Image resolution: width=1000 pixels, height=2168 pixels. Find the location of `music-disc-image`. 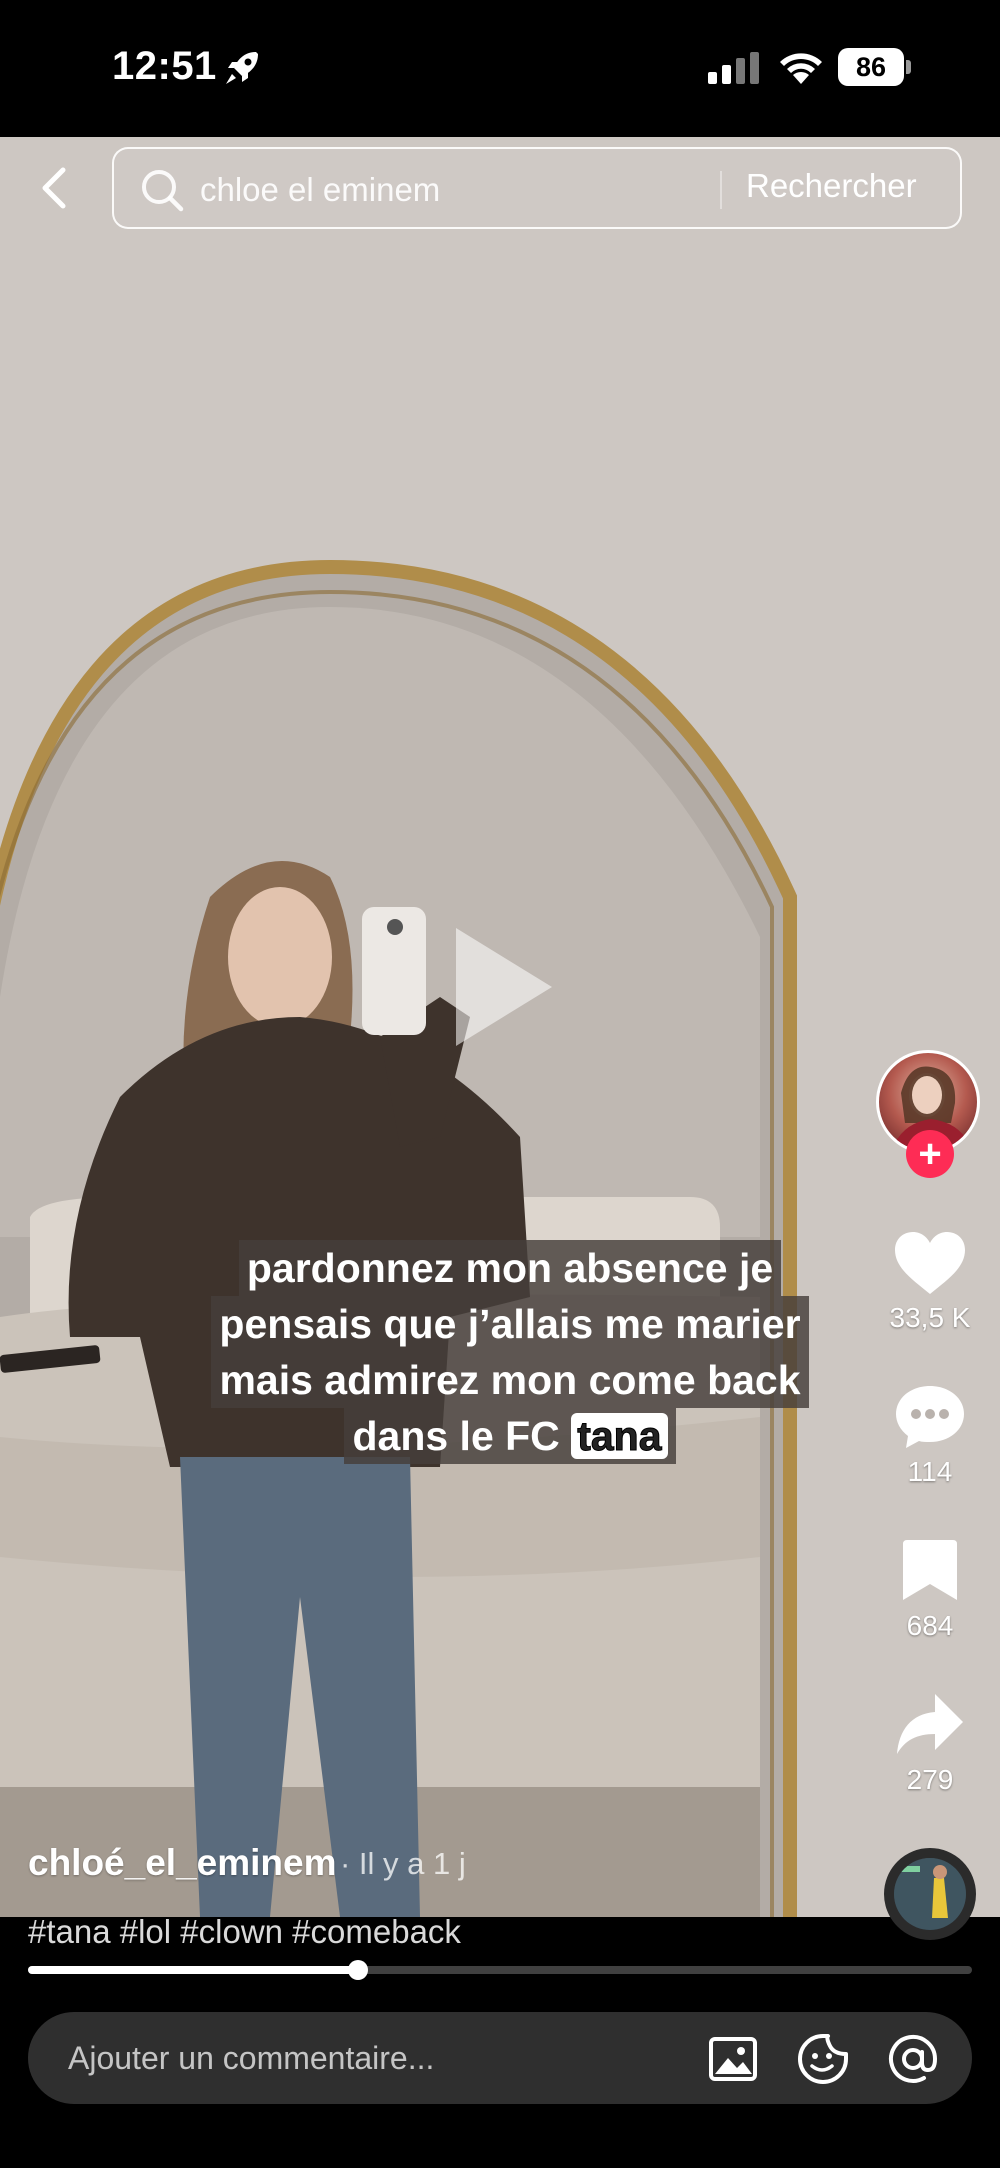

music-disc-image is located at coordinates (930, 1894).